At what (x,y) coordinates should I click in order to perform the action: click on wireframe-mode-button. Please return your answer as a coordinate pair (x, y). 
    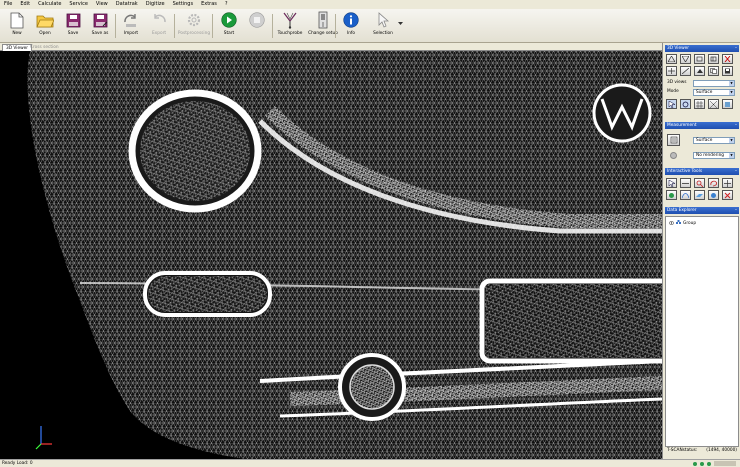
    Looking at the image, I should click on (713, 104).